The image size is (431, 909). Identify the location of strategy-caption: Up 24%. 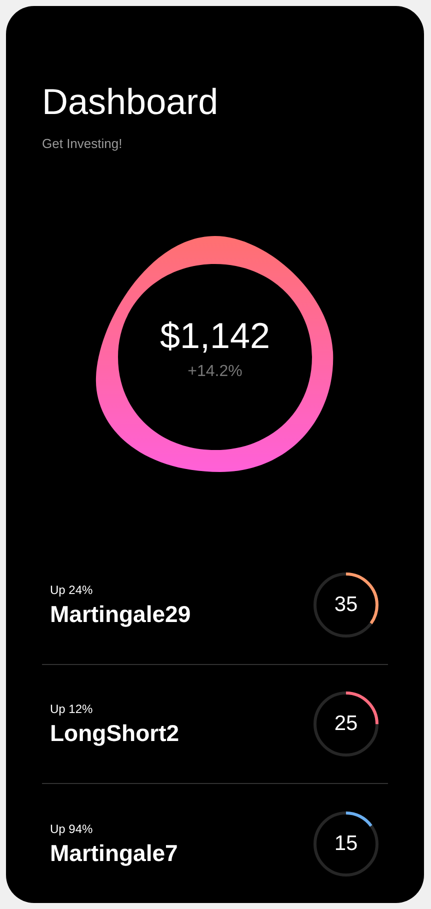
(72, 590).